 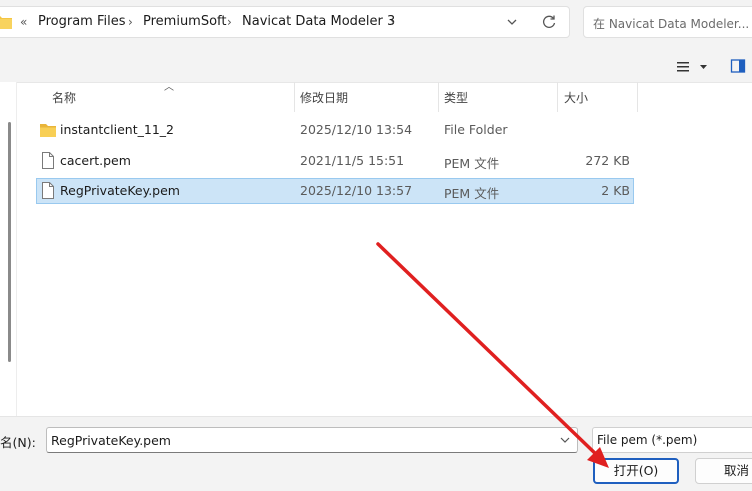 What do you see at coordinates (636, 471) in the screenshot?
I see `open-button: 打开(O)` at bounding box center [636, 471].